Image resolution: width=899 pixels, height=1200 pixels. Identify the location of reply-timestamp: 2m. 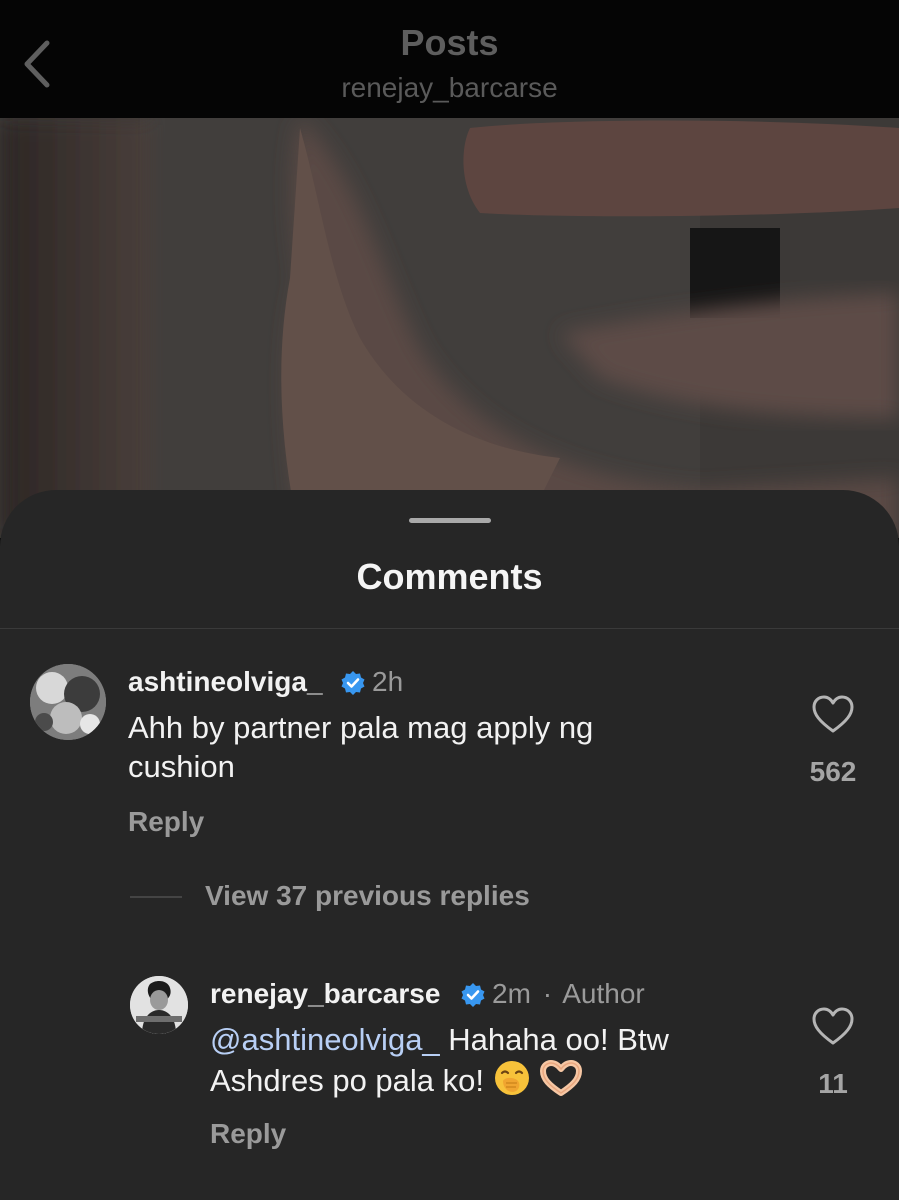
(511, 993).